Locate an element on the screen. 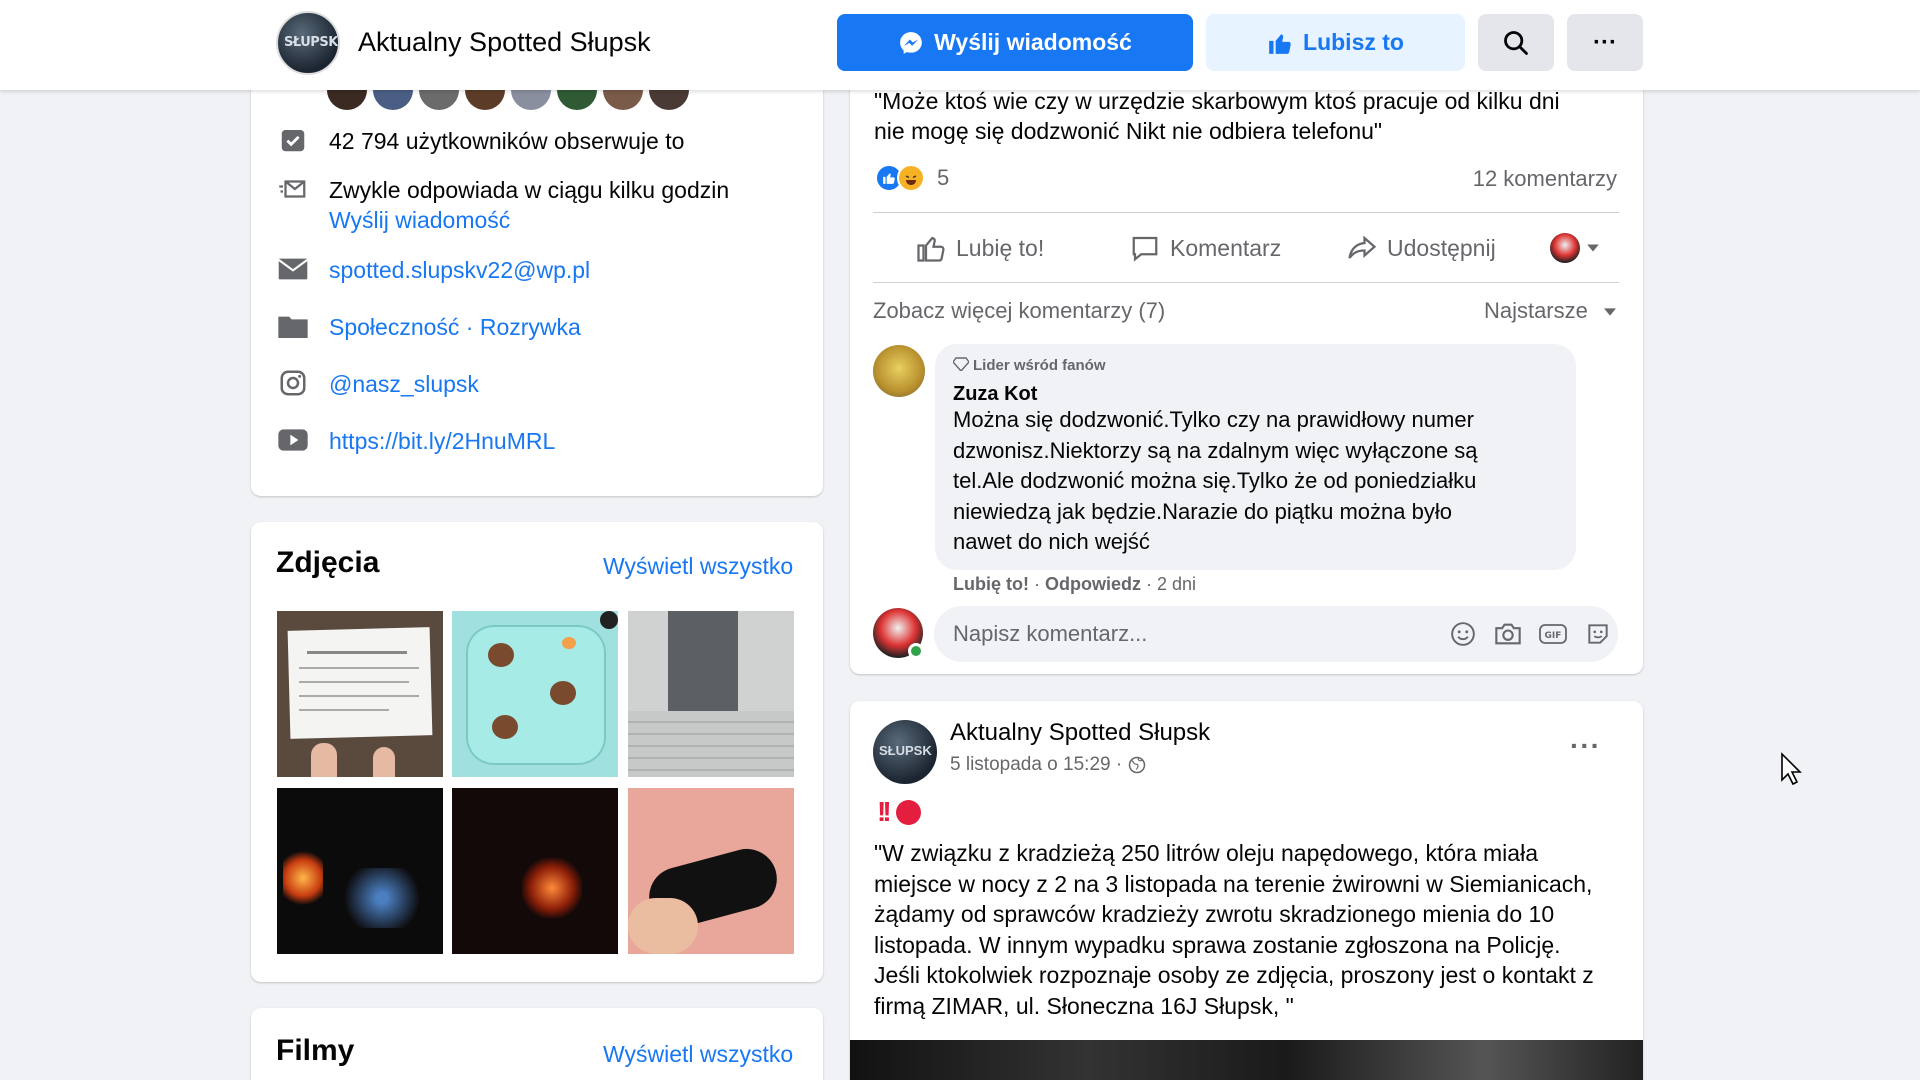 Image resolution: width=1920 pixels, height=1080 pixels. instagram-icon is located at coordinates (293, 383).